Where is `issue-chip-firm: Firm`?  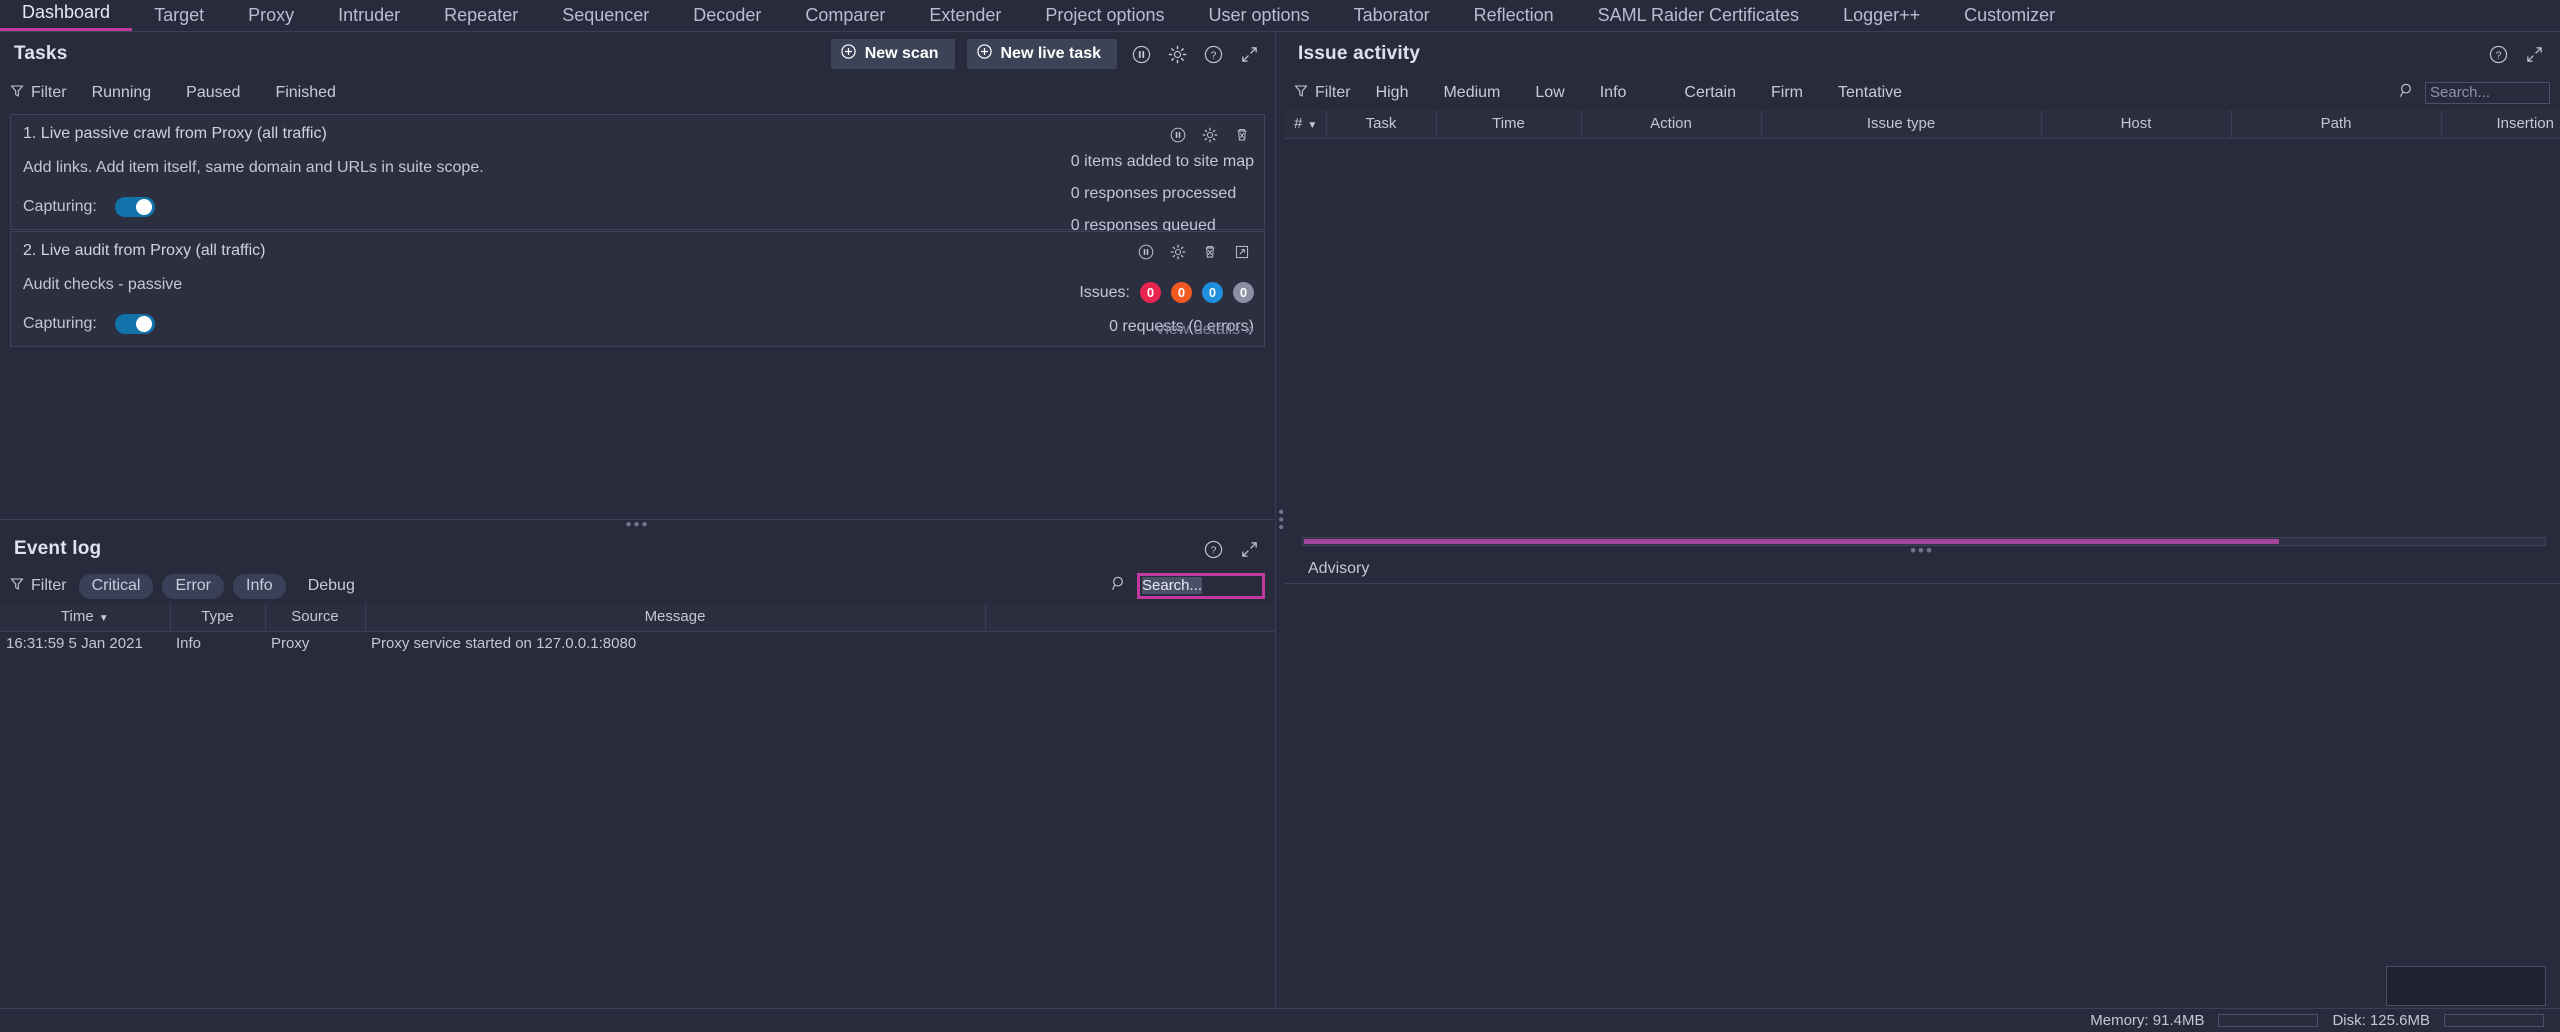 issue-chip-firm: Firm is located at coordinates (1787, 93).